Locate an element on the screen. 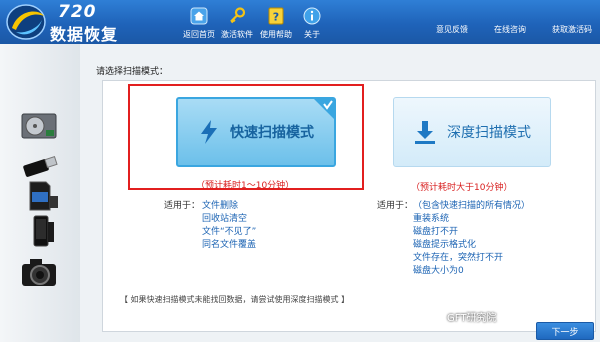  deep-scan-label: 深度扫描模式 is located at coordinates (489, 133).